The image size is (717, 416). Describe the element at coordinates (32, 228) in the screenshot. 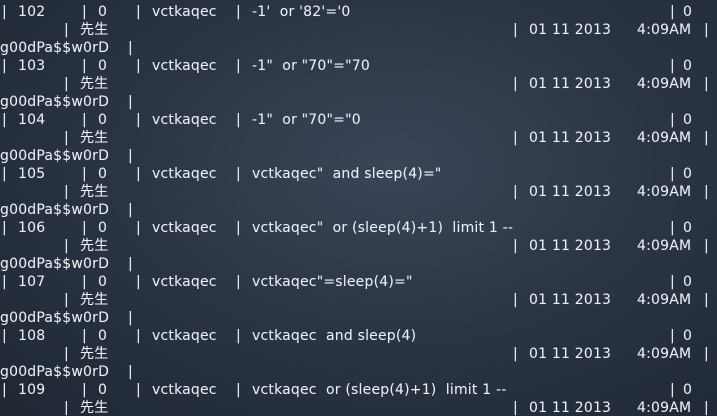

I see `row-id: 106` at that location.